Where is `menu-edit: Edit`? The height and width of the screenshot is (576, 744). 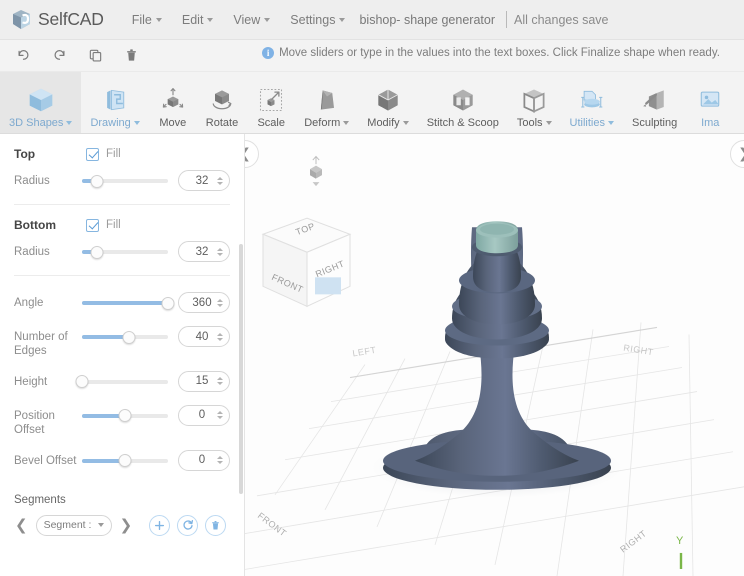
menu-edit: Edit is located at coordinates (198, 20).